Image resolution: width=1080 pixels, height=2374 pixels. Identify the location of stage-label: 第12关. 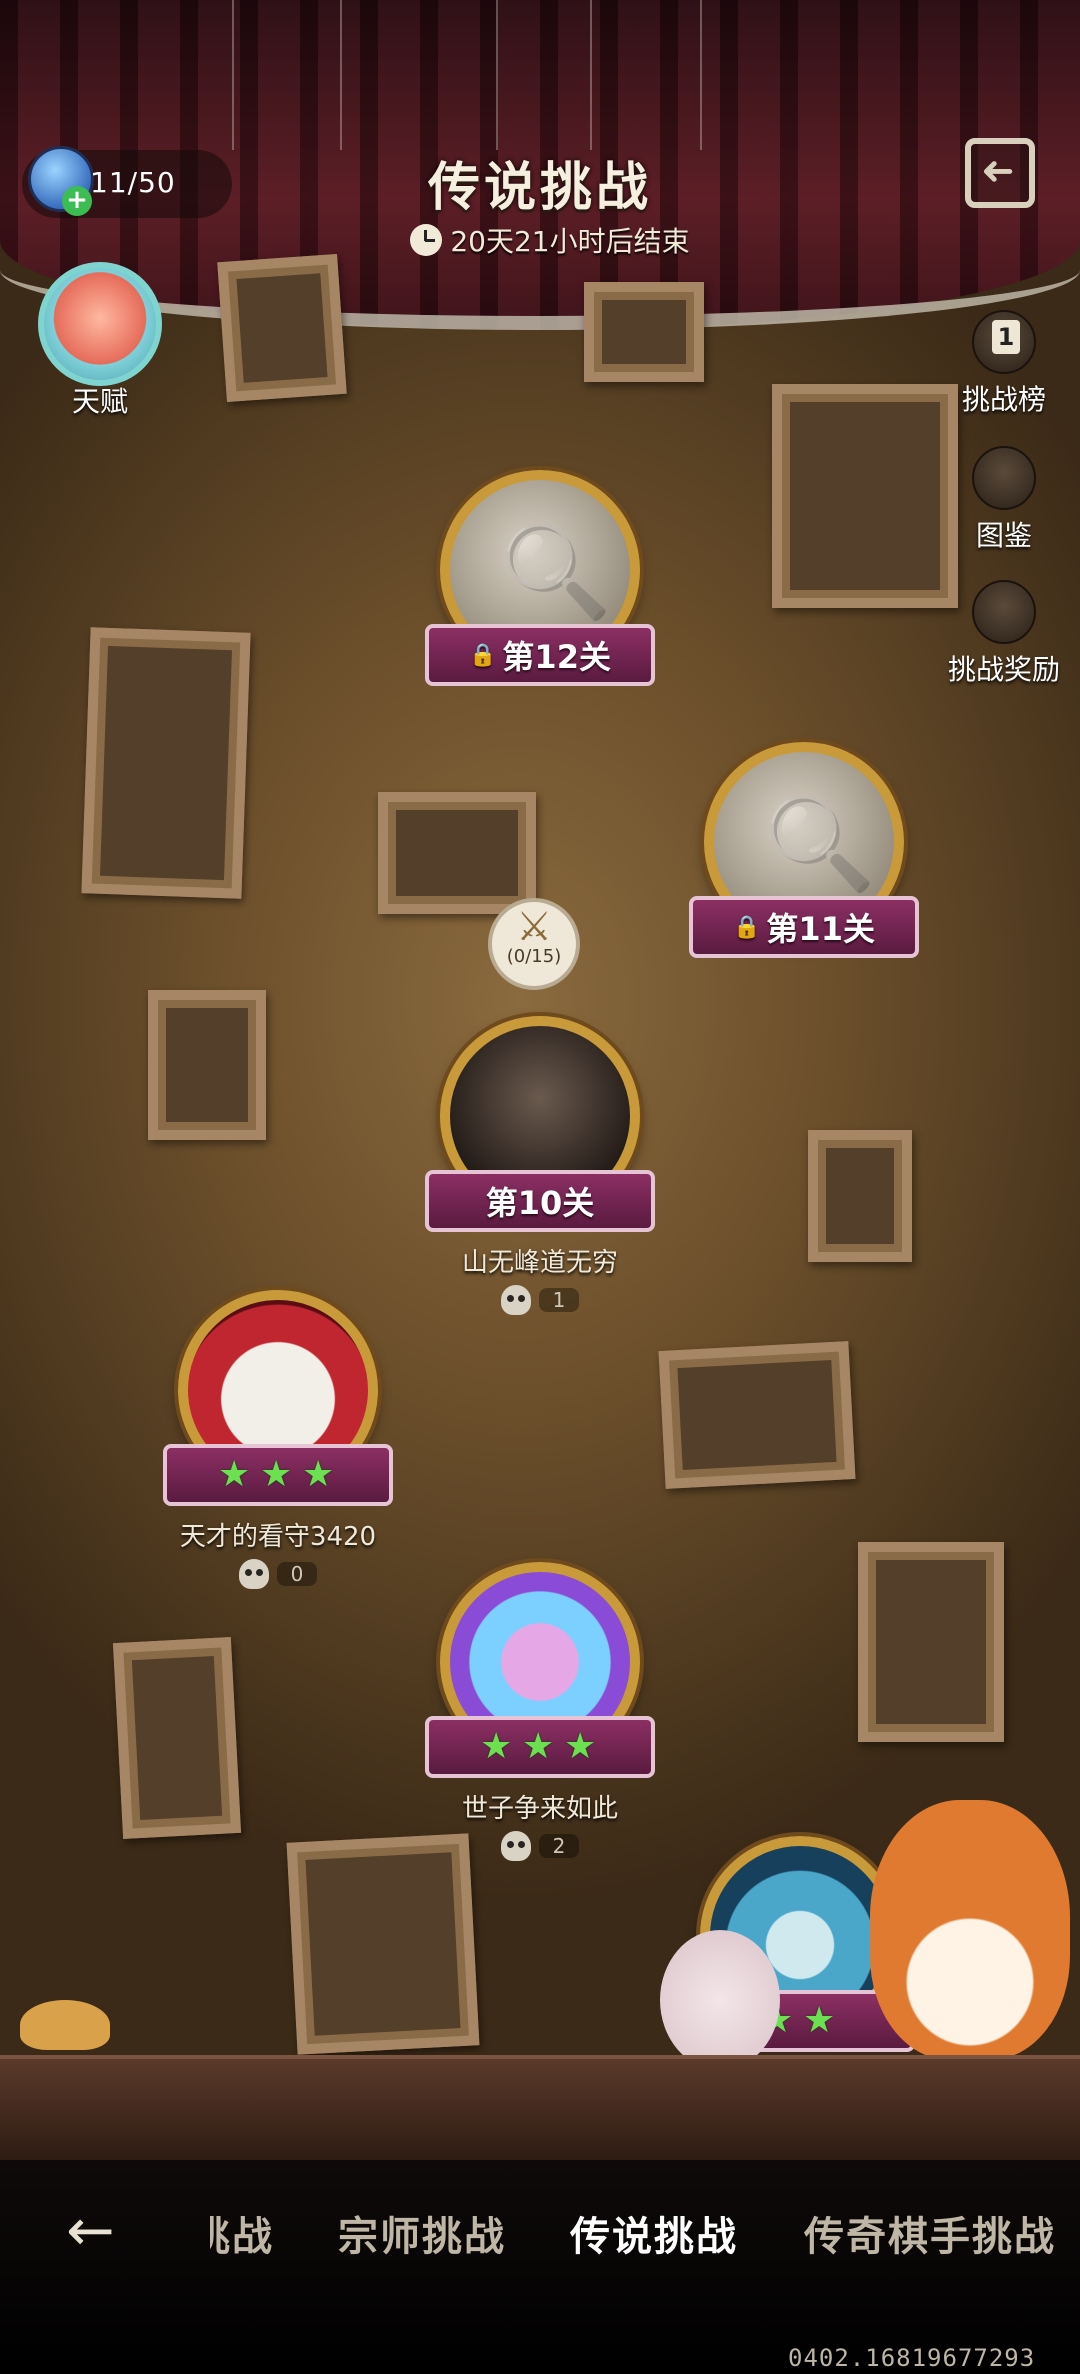
(556, 657).